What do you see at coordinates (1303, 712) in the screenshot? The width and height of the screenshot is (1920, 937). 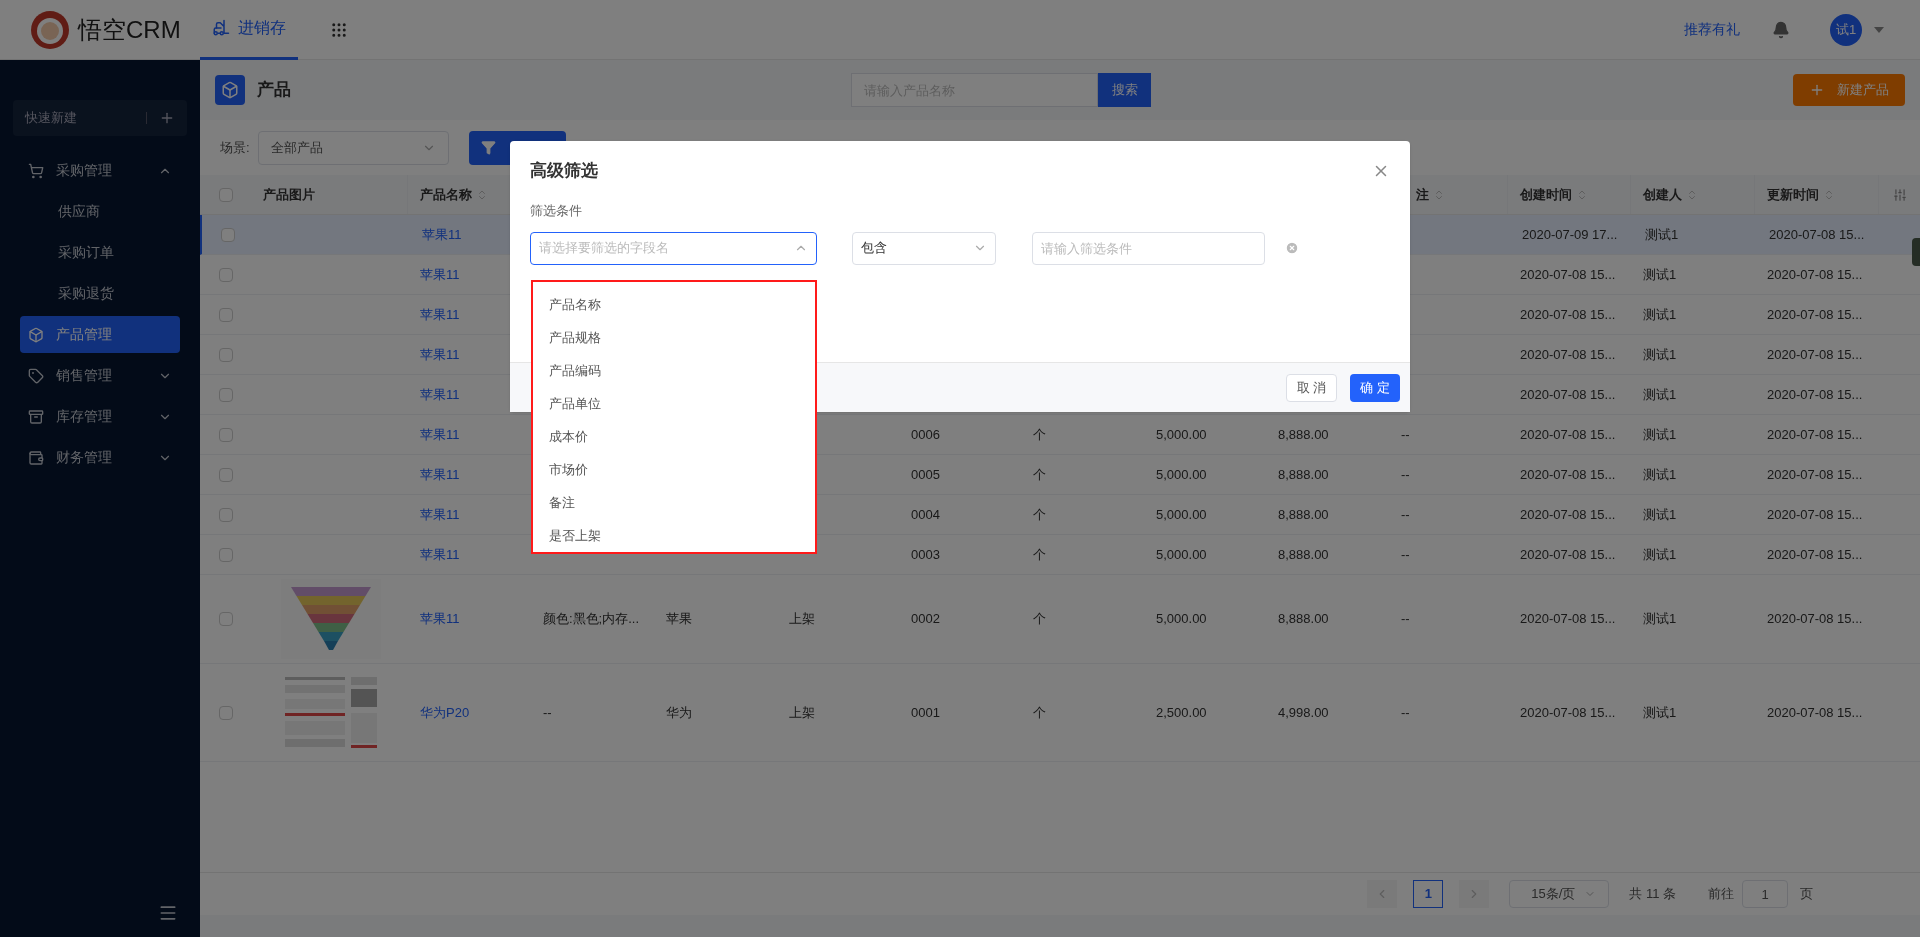 I see `table-cell-text: 4,998.00` at bounding box center [1303, 712].